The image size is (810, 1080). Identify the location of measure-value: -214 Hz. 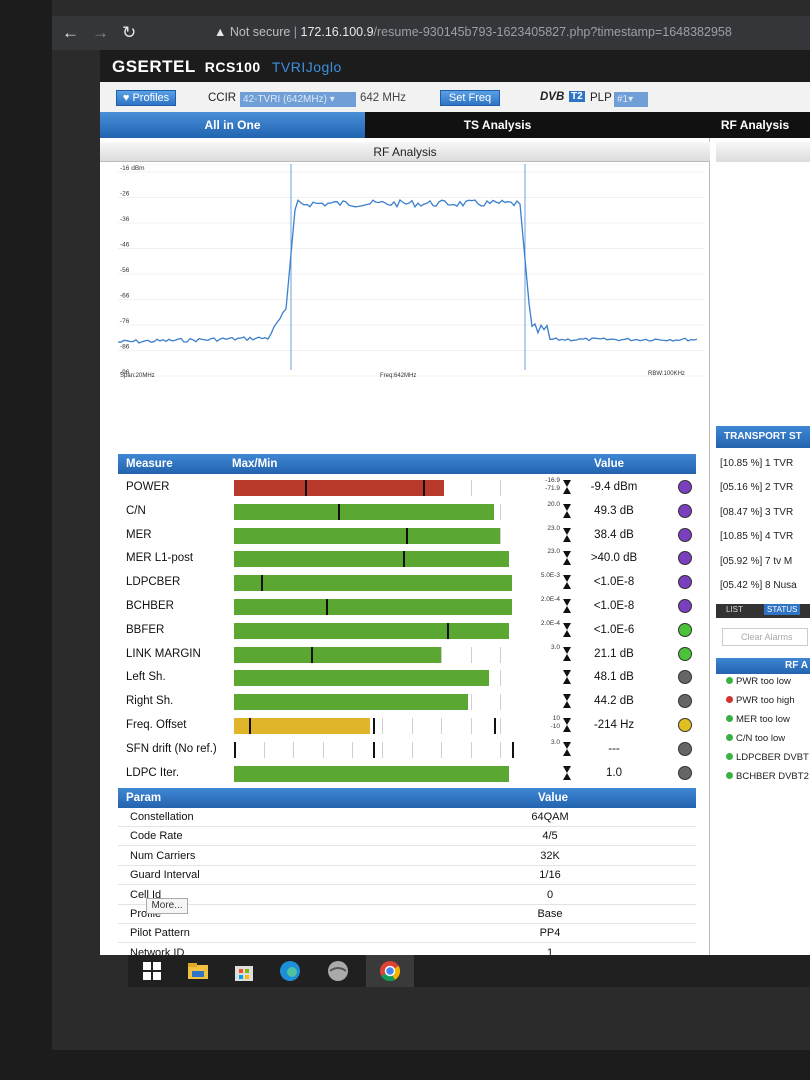
(614, 725).